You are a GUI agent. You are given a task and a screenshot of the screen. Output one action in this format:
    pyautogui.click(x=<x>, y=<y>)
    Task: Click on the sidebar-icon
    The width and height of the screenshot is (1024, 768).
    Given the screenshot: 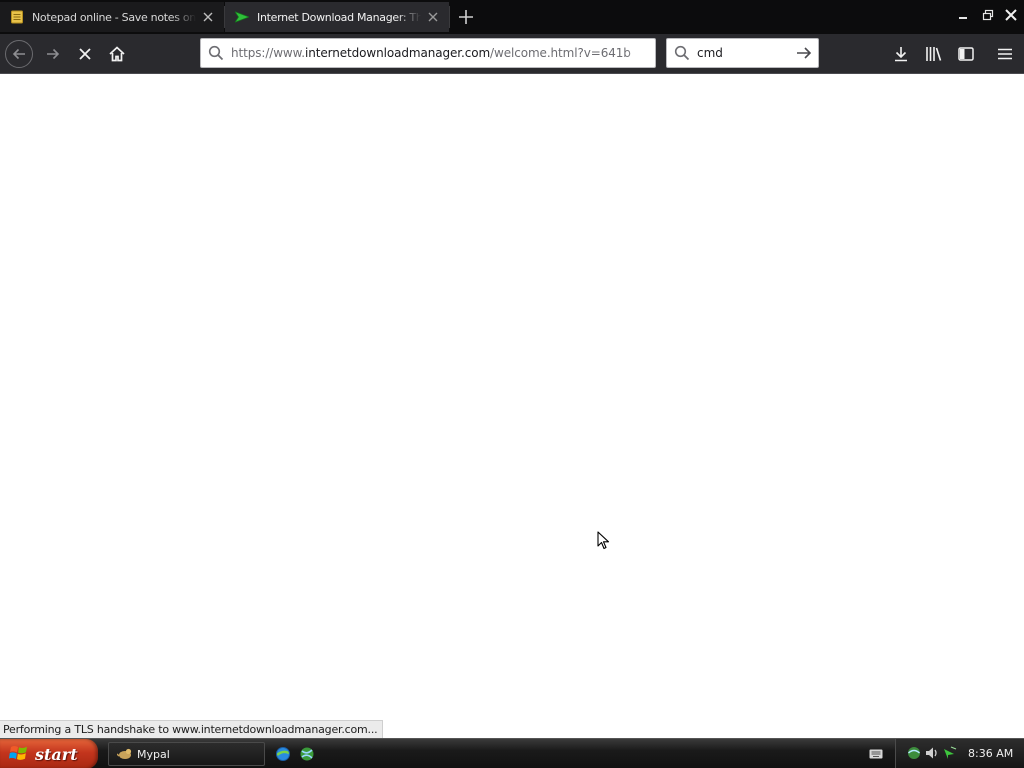 What is the action you would take?
    pyautogui.click(x=966, y=54)
    